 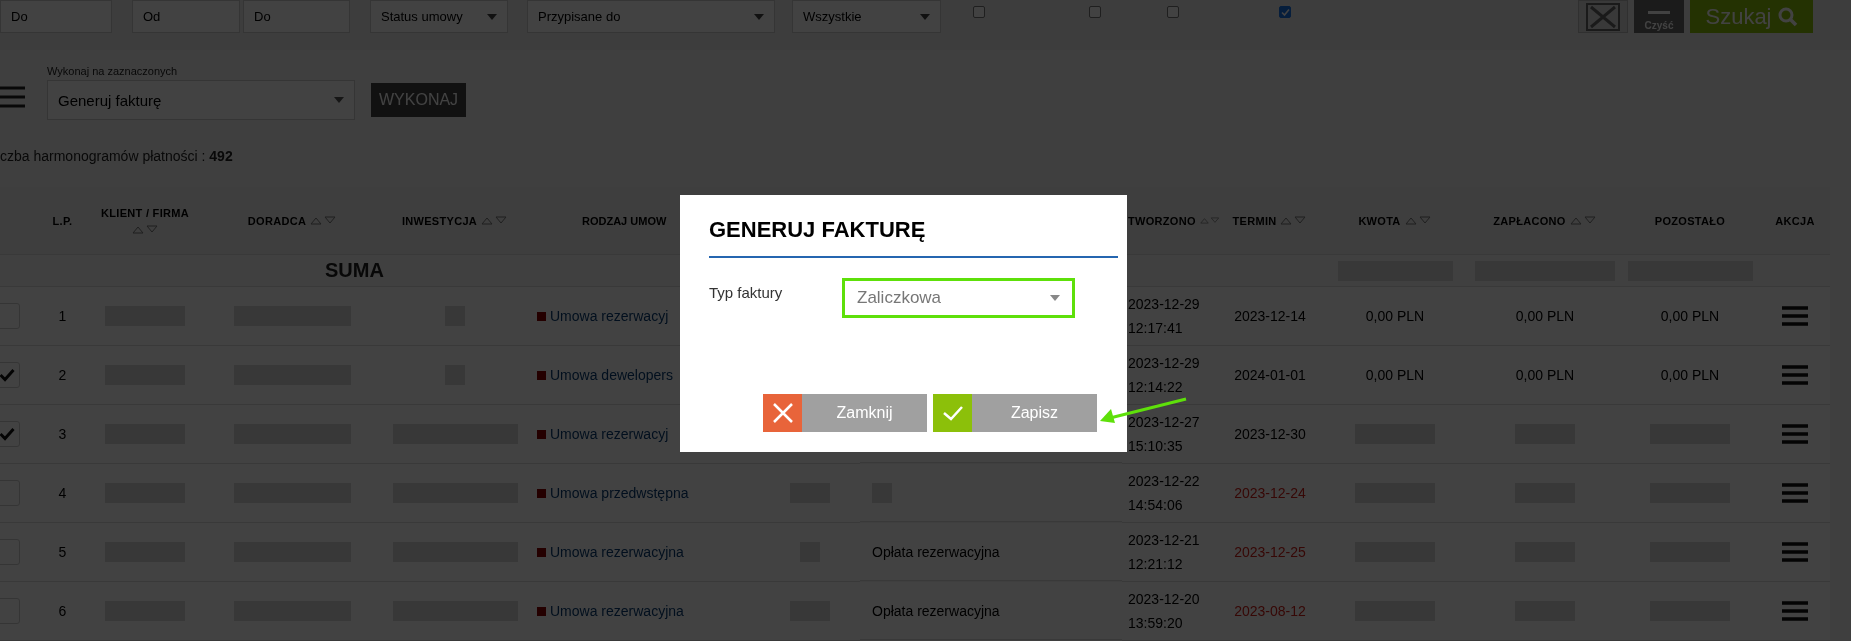 What do you see at coordinates (62, 220) in the screenshot?
I see `column-header: L.P.` at bounding box center [62, 220].